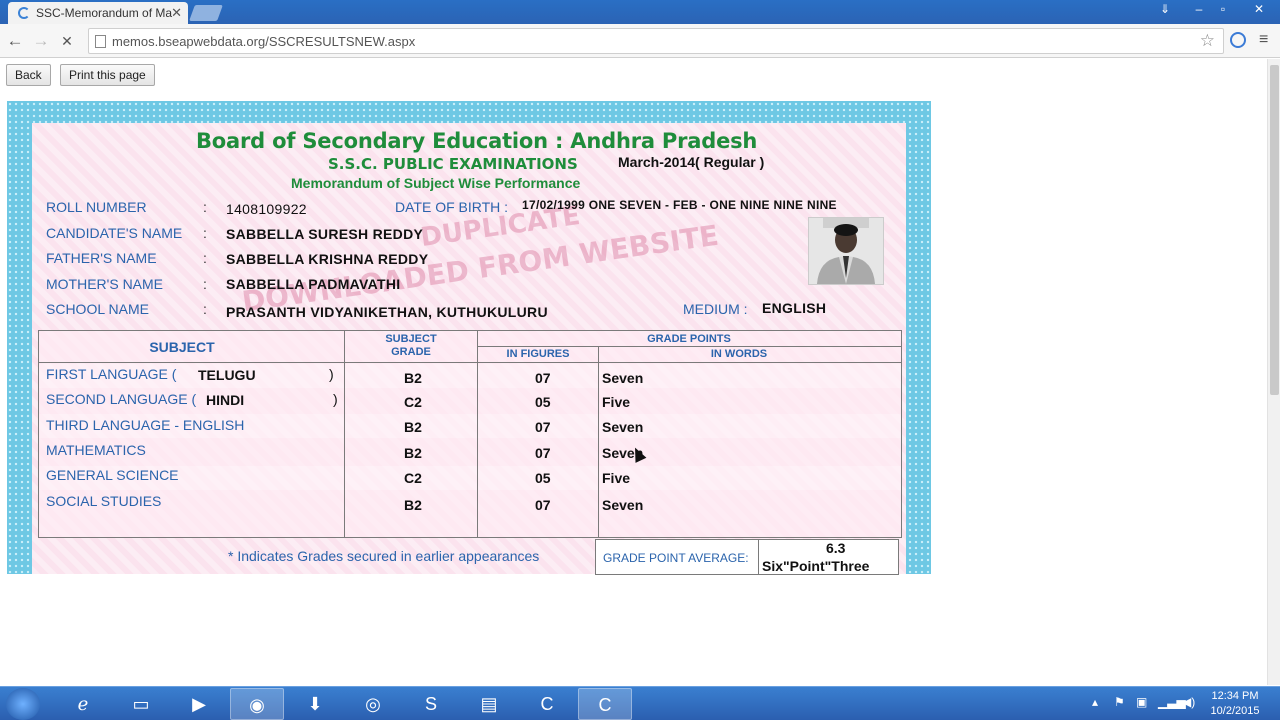  I want to click on page-scrollbar, so click(1273, 372).